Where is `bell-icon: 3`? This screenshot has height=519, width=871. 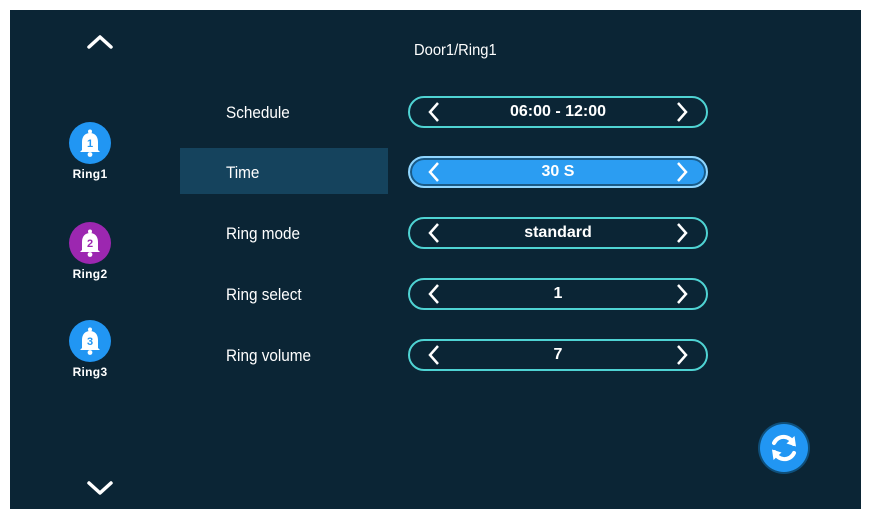 bell-icon: 3 is located at coordinates (90, 341).